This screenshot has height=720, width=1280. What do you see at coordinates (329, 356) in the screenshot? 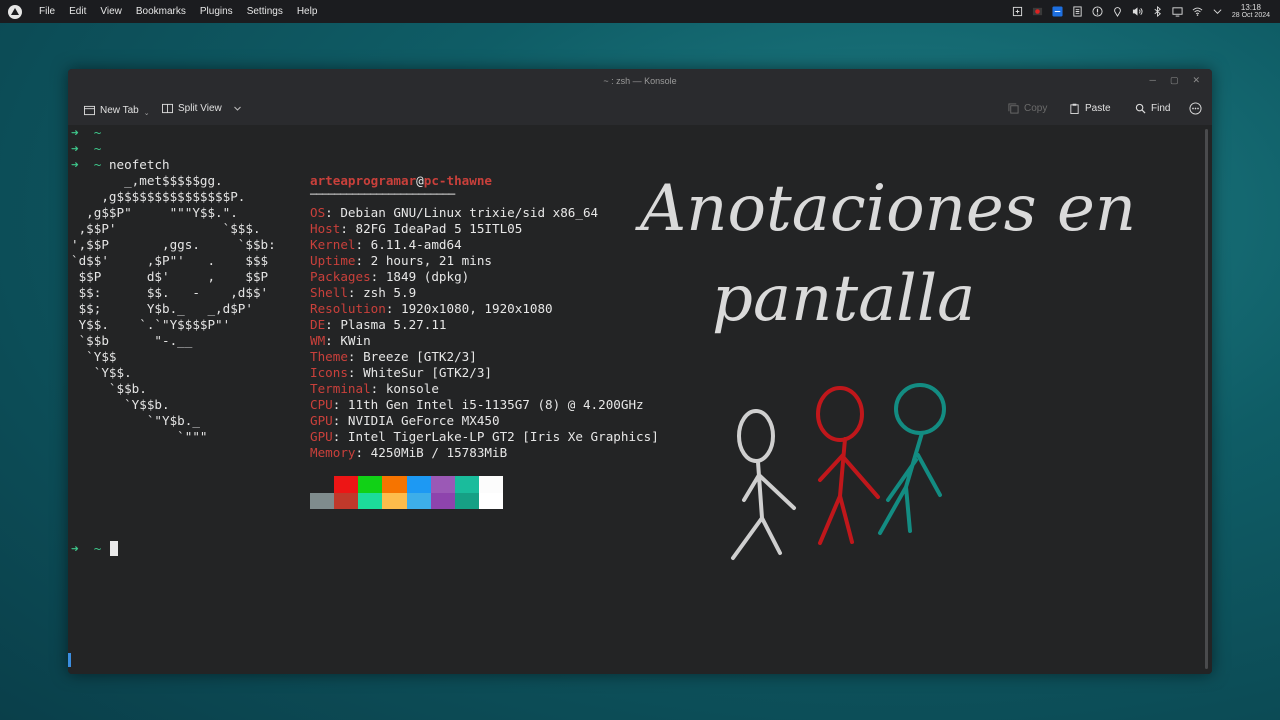
I see `info-key: Theme` at bounding box center [329, 356].